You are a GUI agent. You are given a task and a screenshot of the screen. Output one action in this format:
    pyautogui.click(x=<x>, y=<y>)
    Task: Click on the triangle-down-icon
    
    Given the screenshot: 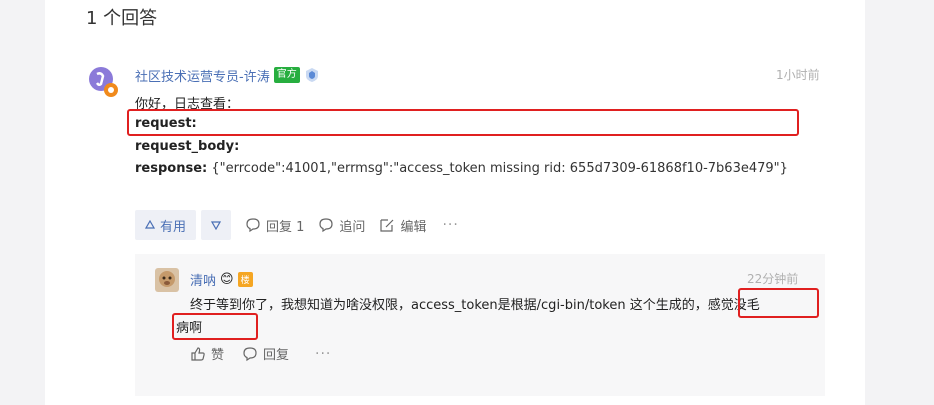 What is the action you would take?
    pyautogui.click(x=216, y=225)
    